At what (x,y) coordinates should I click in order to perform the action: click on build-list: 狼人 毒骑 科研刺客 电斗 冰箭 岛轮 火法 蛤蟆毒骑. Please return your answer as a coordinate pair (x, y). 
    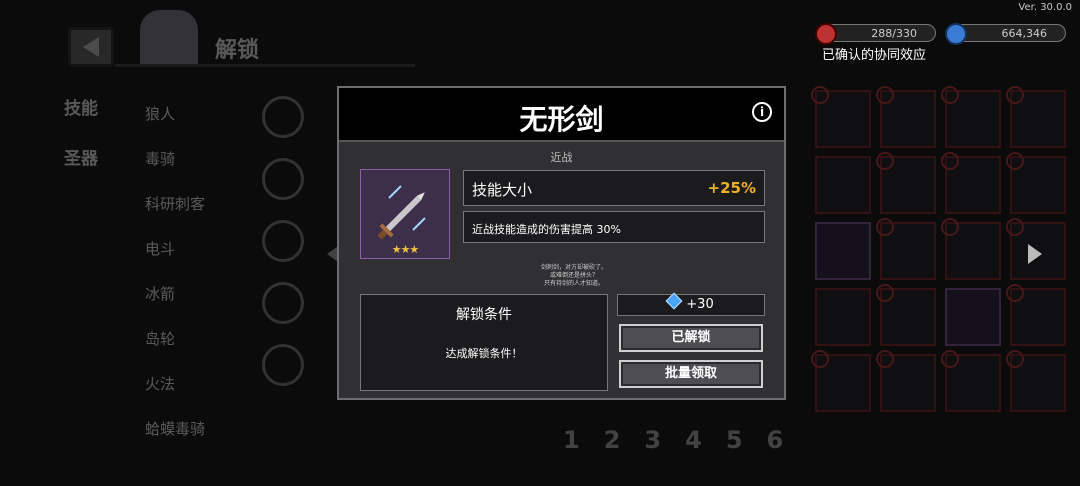
    Looking at the image, I should click on (175, 283).